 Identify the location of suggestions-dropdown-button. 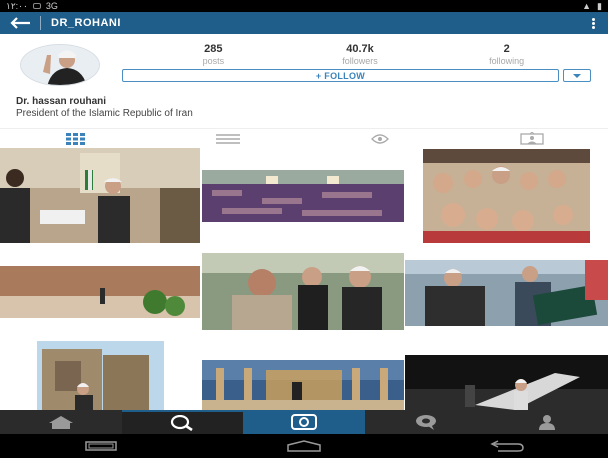
(577, 75).